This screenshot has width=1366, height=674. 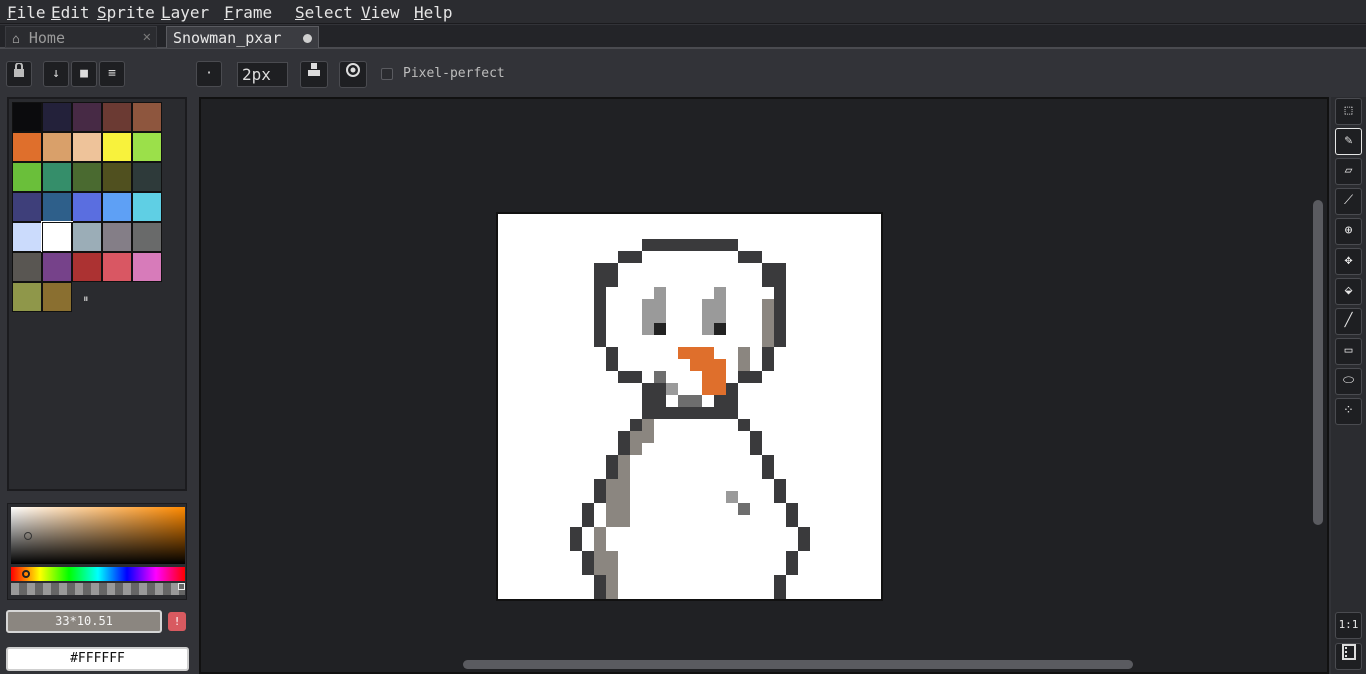 I want to click on alpha-slider, so click(x=98, y=589).